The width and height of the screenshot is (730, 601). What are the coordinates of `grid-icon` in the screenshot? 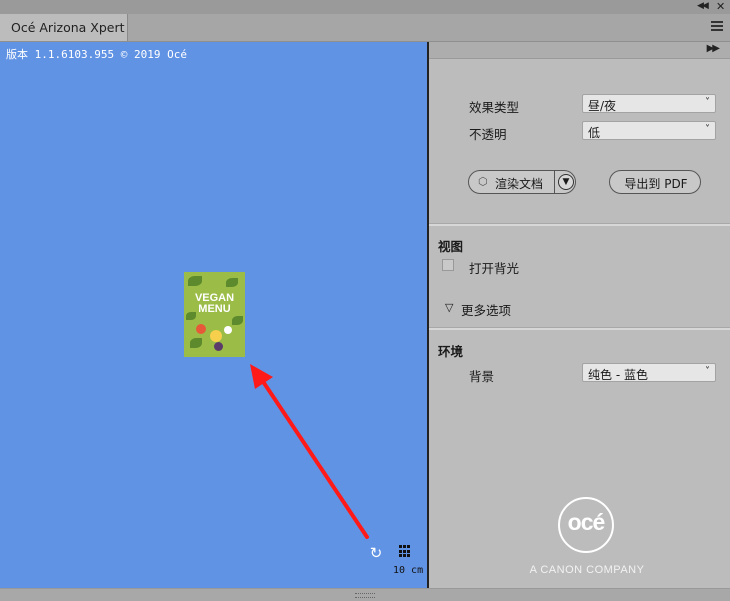 It's located at (405, 551).